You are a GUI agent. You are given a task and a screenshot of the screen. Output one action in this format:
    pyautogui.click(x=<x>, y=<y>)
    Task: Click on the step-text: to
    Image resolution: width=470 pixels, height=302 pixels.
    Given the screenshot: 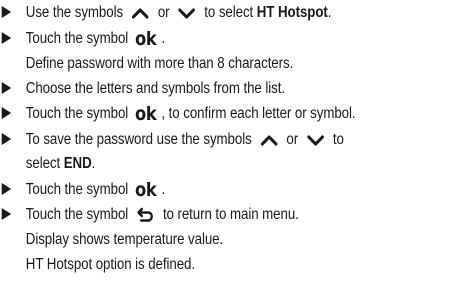 What is the action you would take?
    pyautogui.click(x=338, y=139)
    